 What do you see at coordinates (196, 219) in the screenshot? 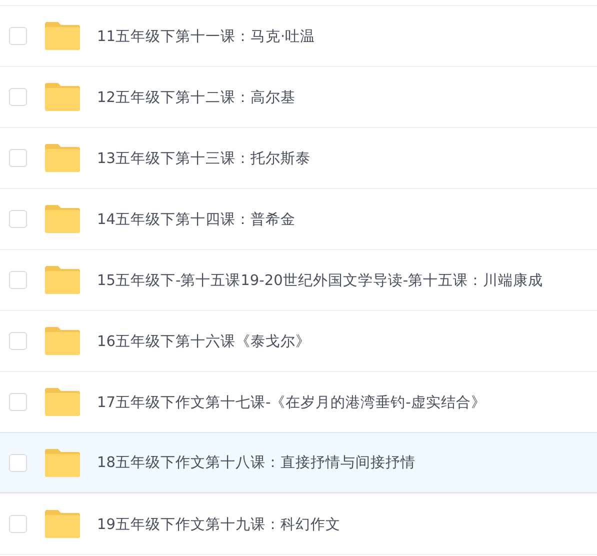
I see `folder-name: 14五年级下第十四课：普希金` at bounding box center [196, 219].